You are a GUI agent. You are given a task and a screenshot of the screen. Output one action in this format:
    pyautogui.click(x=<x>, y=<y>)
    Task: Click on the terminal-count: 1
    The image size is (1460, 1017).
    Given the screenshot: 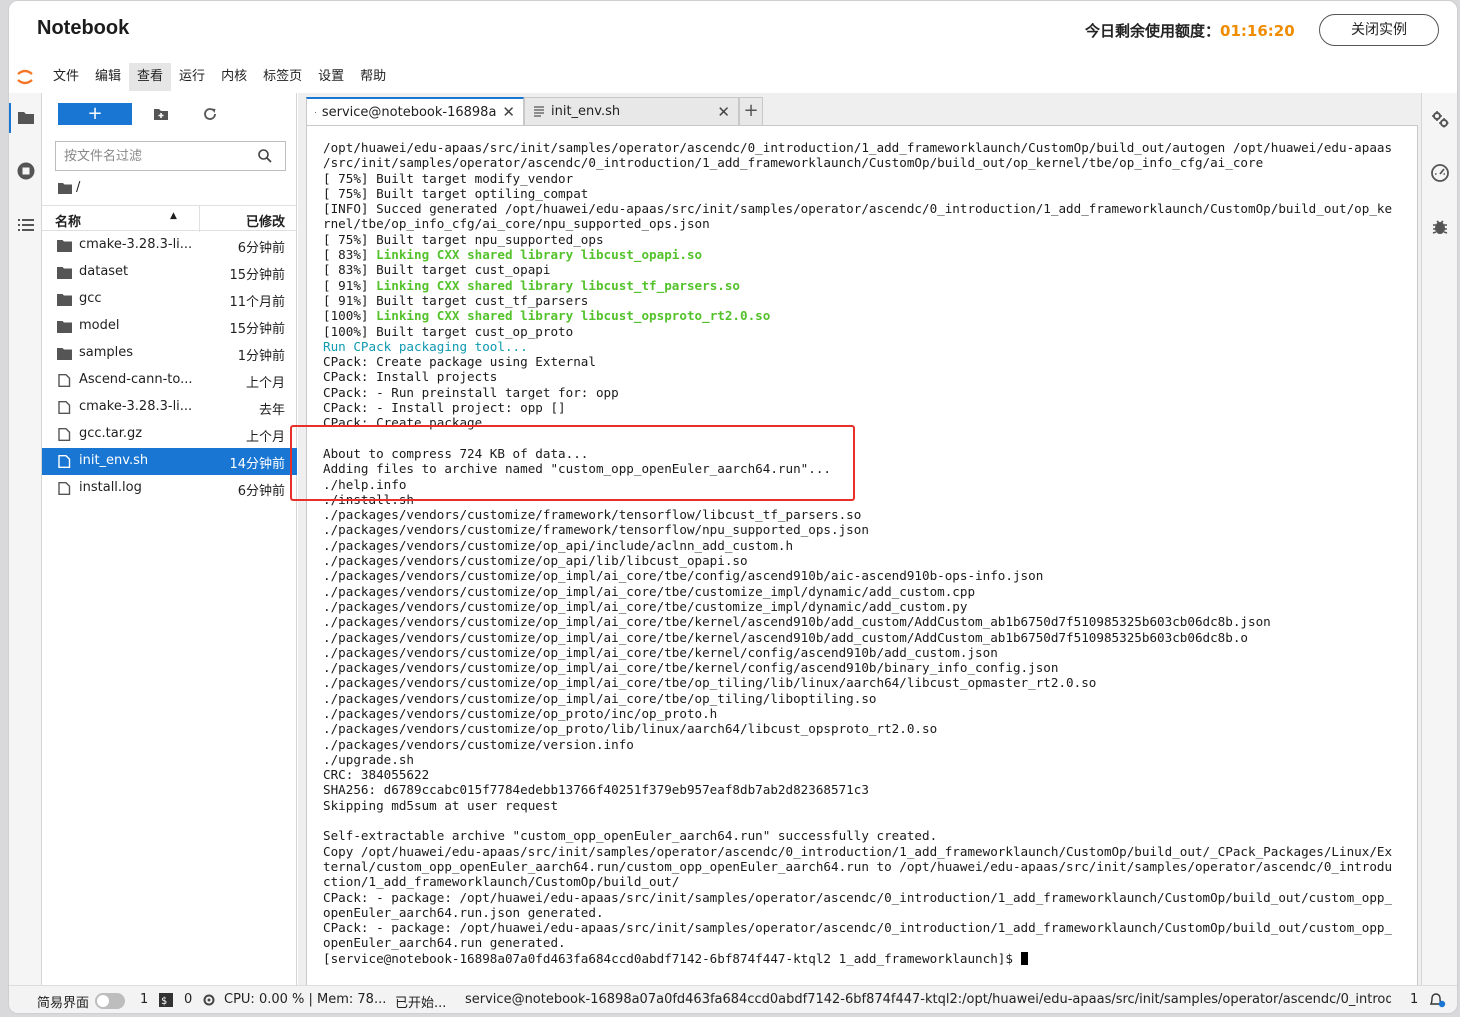 What is the action you would take?
    pyautogui.click(x=144, y=999)
    